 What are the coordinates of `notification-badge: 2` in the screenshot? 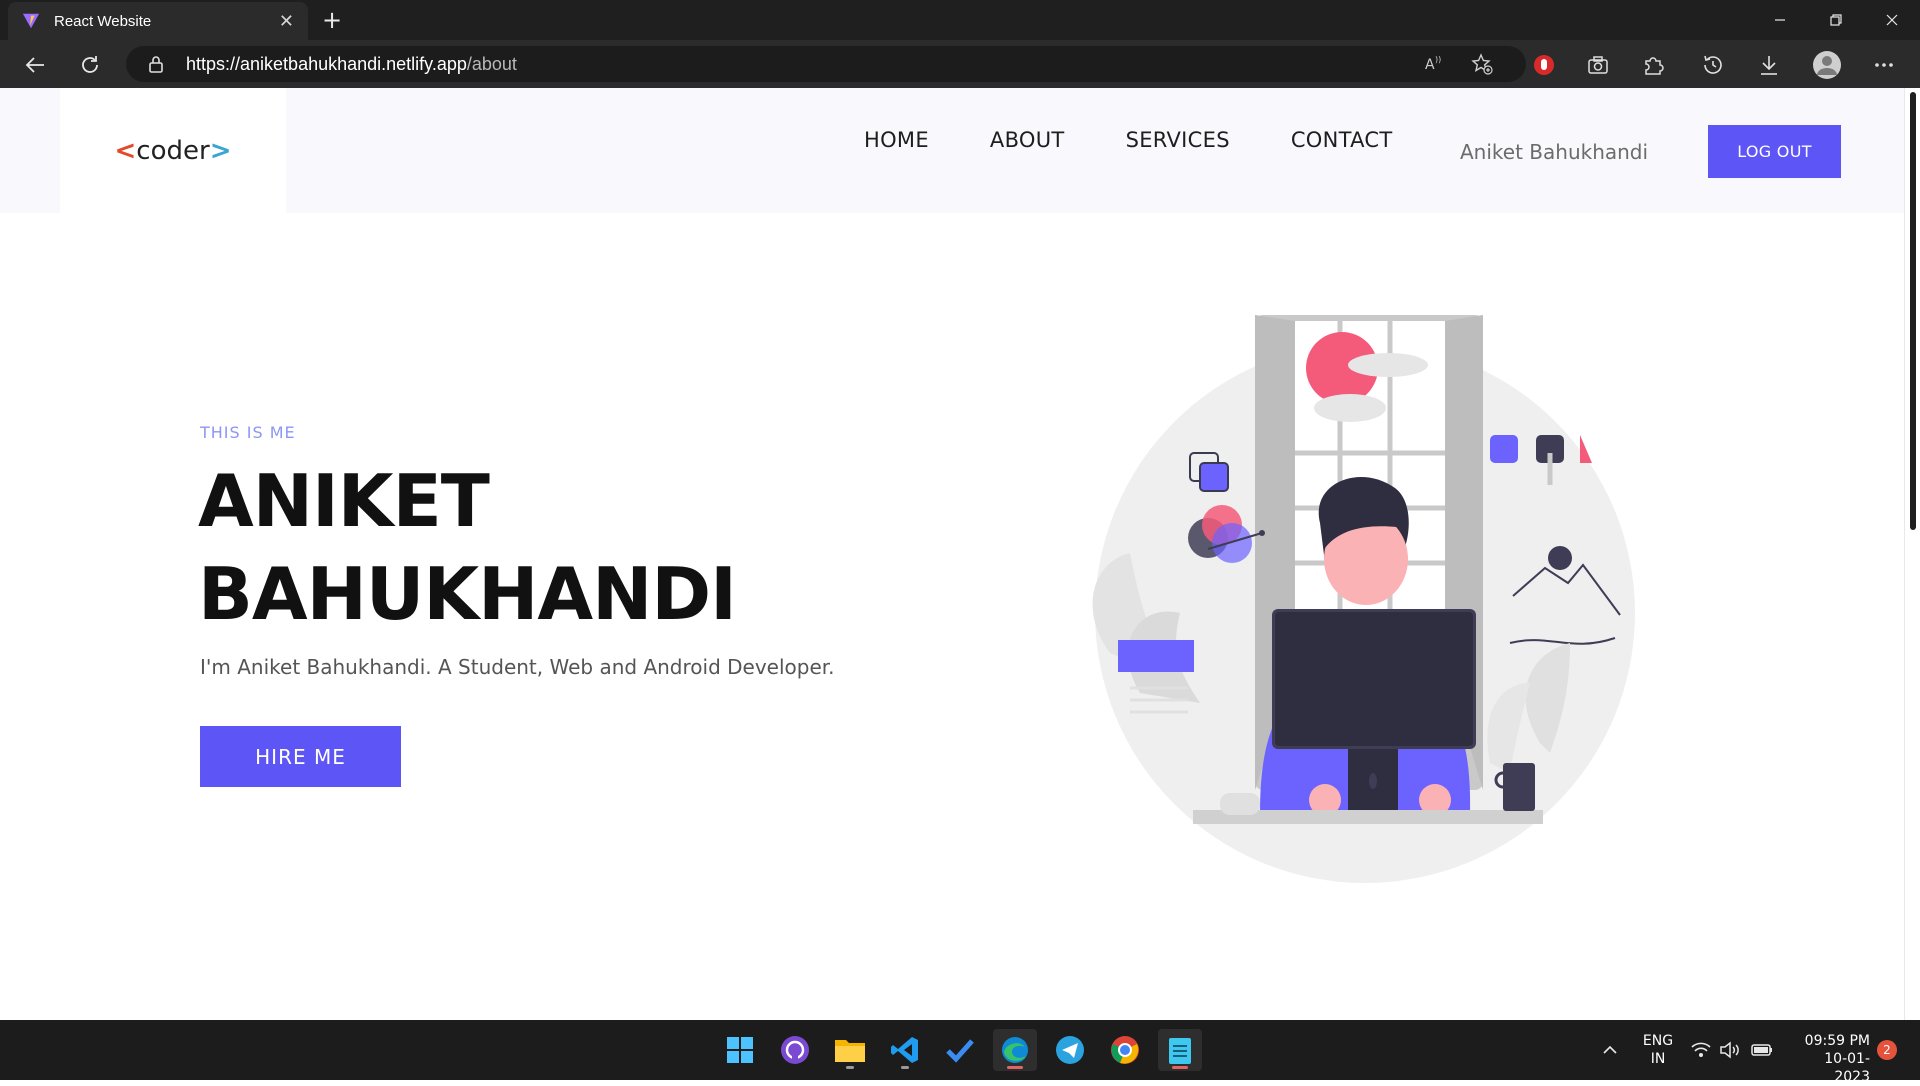 It's located at (1887, 1050).